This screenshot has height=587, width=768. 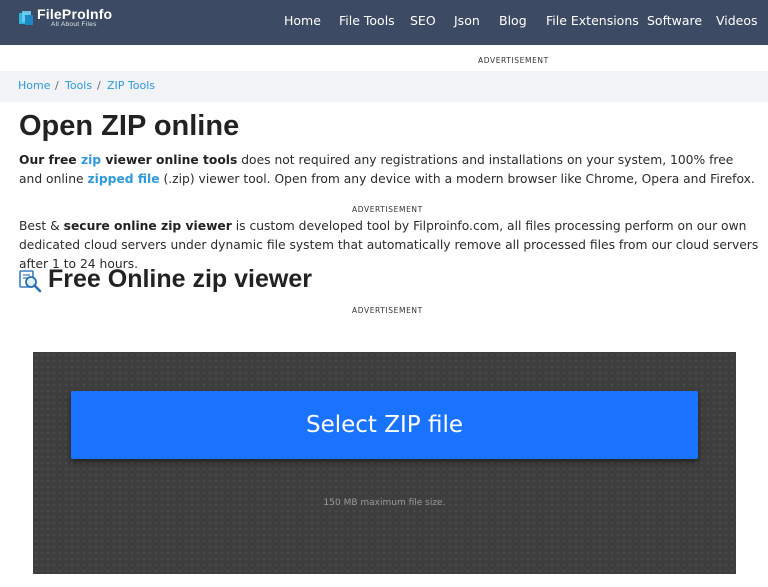 I want to click on advertisement-label-low: ADVERTISEMENT, so click(x=387, y=310).